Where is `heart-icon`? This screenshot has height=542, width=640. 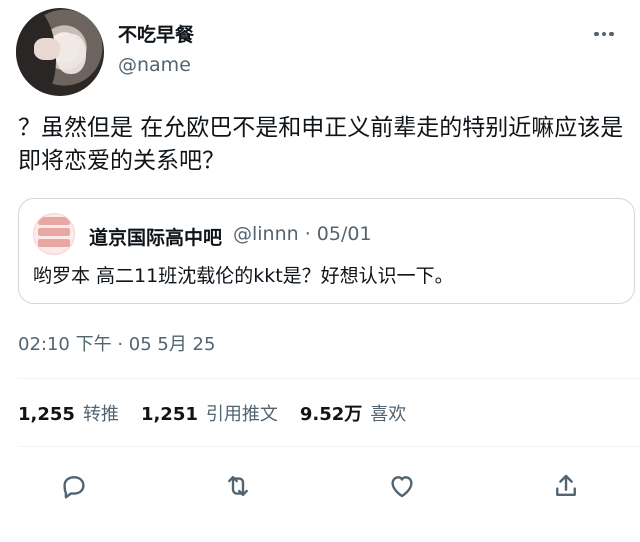
heart-icon is located at coordinates (402, 487).